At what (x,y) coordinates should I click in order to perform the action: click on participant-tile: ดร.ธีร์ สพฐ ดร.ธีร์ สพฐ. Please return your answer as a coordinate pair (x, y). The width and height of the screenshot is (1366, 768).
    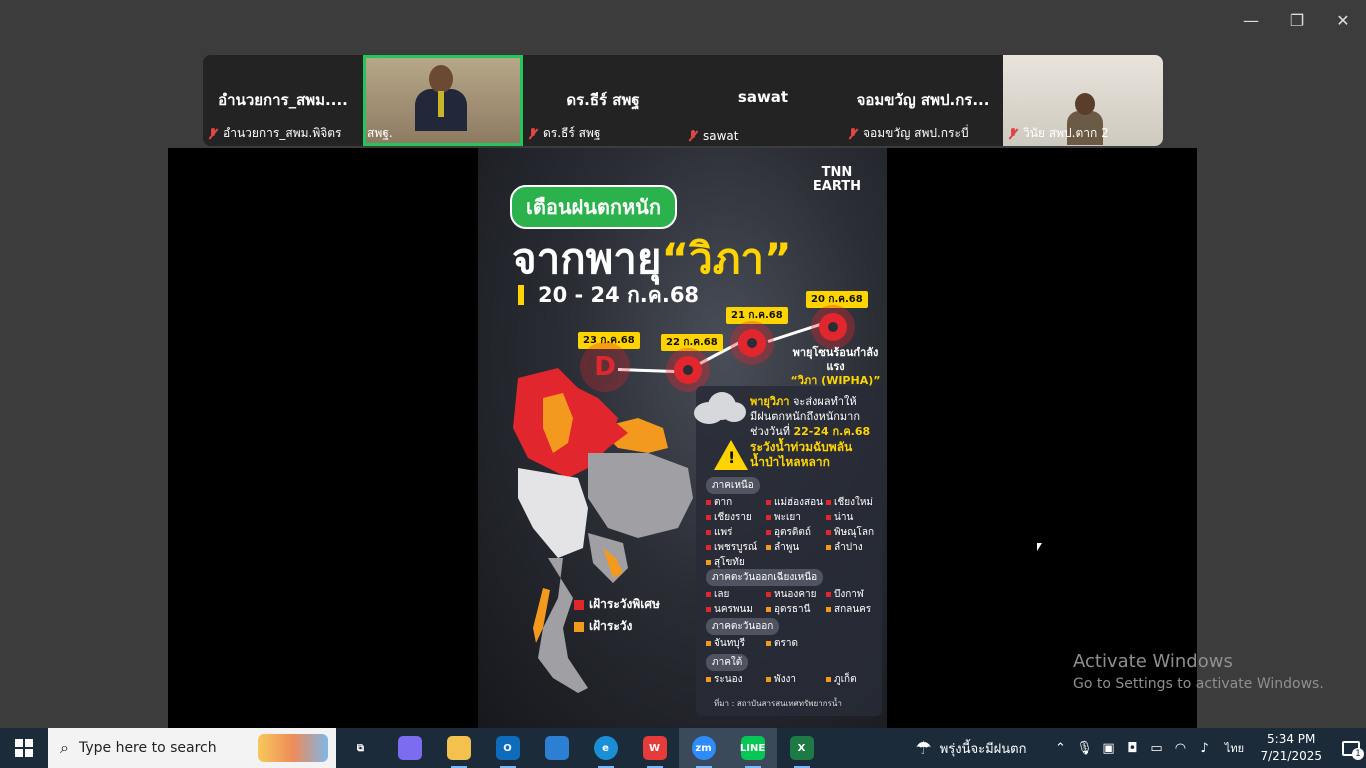
    Looking at the image, I should click on (603, 100).